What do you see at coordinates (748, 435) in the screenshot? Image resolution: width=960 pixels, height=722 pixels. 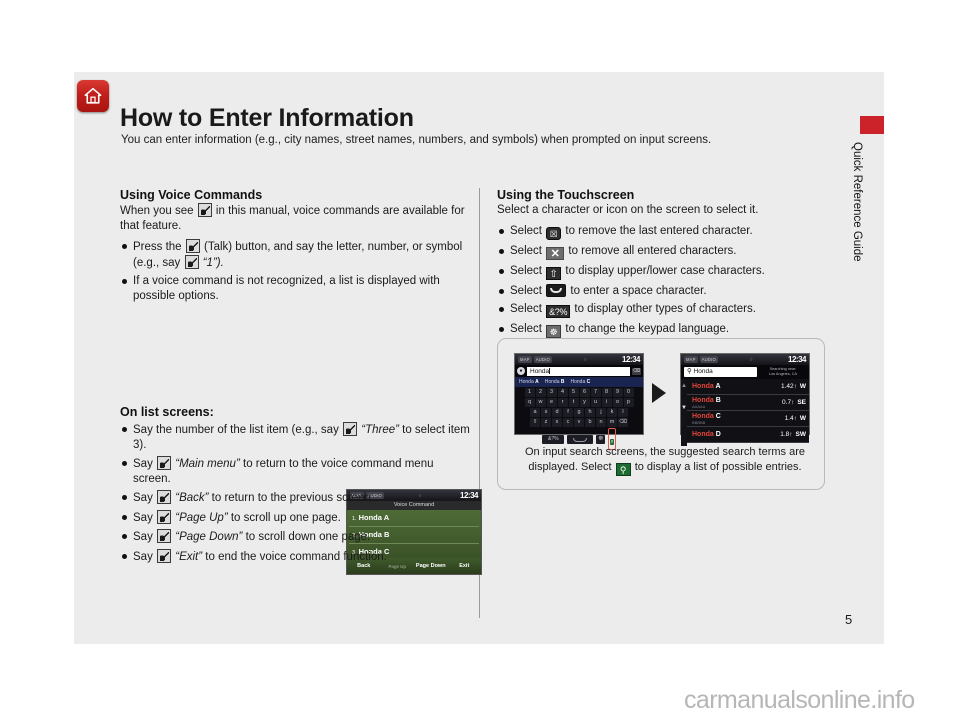 I see `table-row: Honda D 1.8↑ SW` at bounding box center [748, 435].